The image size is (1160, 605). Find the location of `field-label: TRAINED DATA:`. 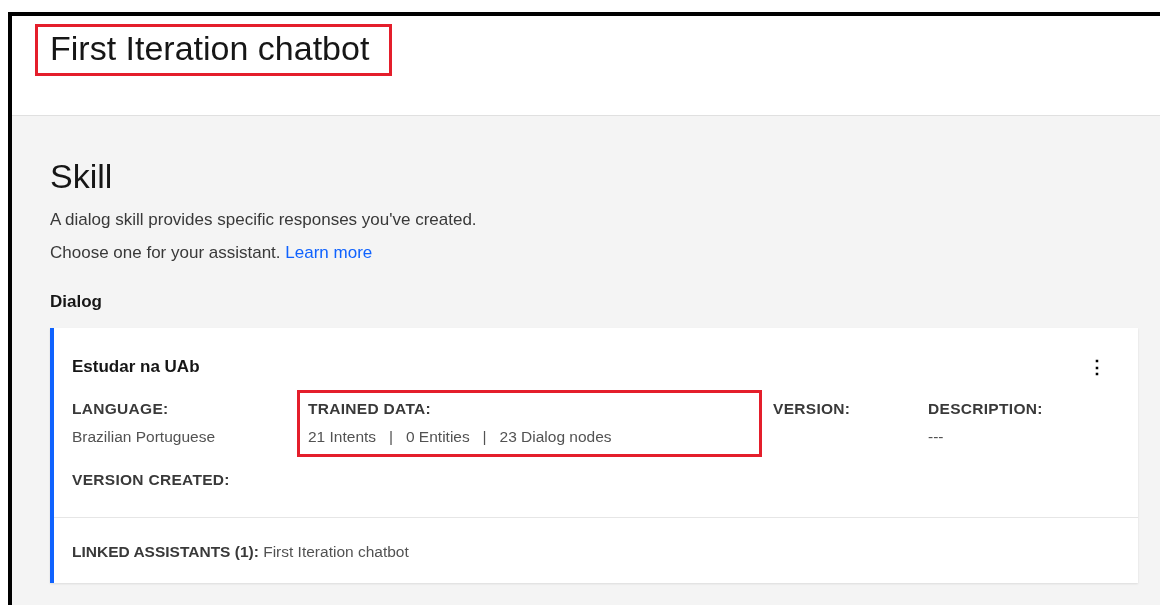

field-label: TRAINED DATA: is located at coordinates (370, 408).